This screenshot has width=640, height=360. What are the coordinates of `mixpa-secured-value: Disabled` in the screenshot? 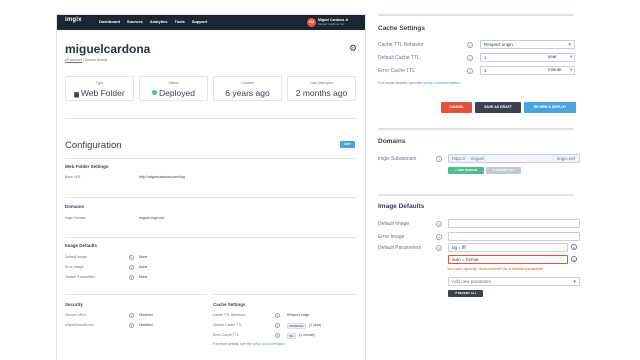 It's located at (146, 325).